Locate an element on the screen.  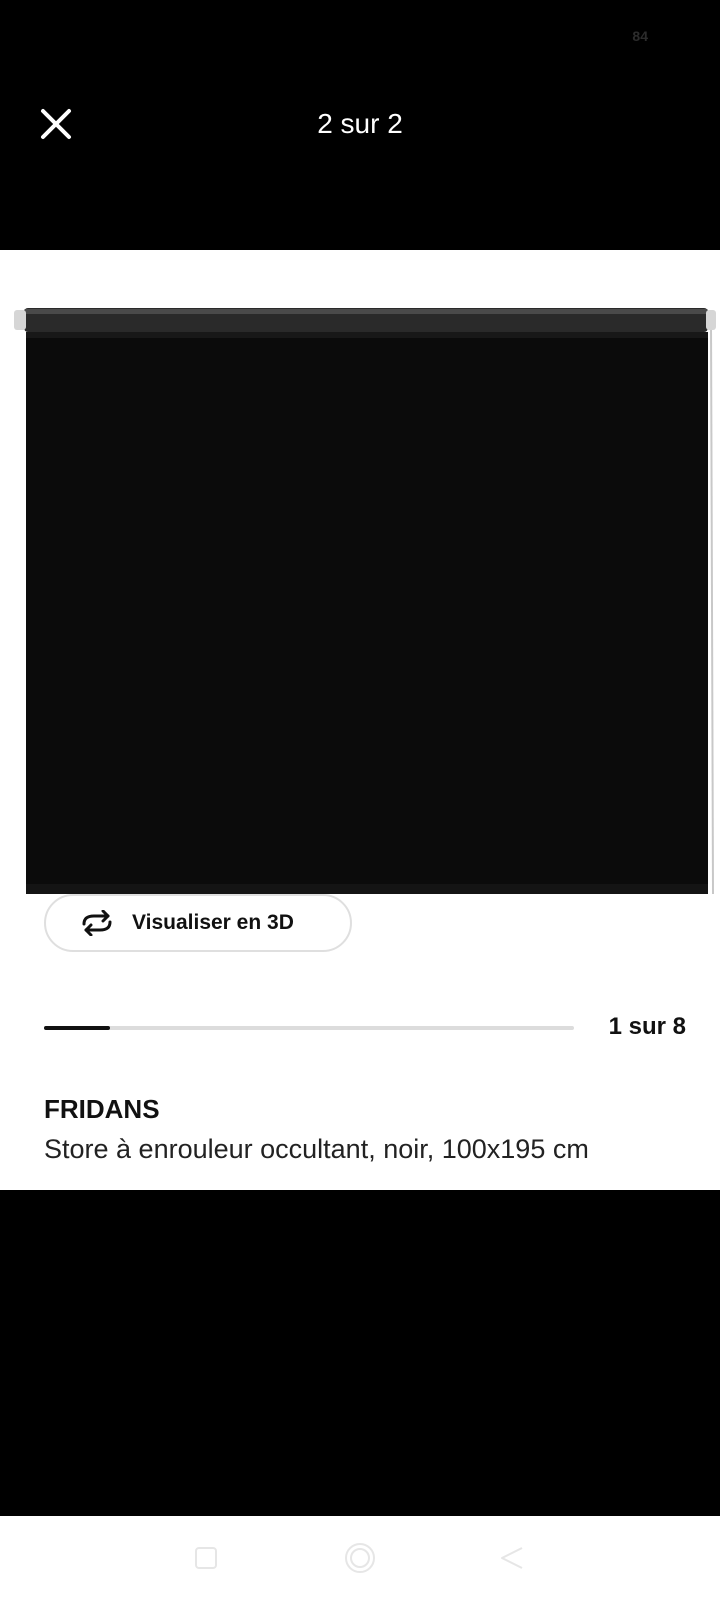
recent-apps-button is located at coordinates (206, 1558).